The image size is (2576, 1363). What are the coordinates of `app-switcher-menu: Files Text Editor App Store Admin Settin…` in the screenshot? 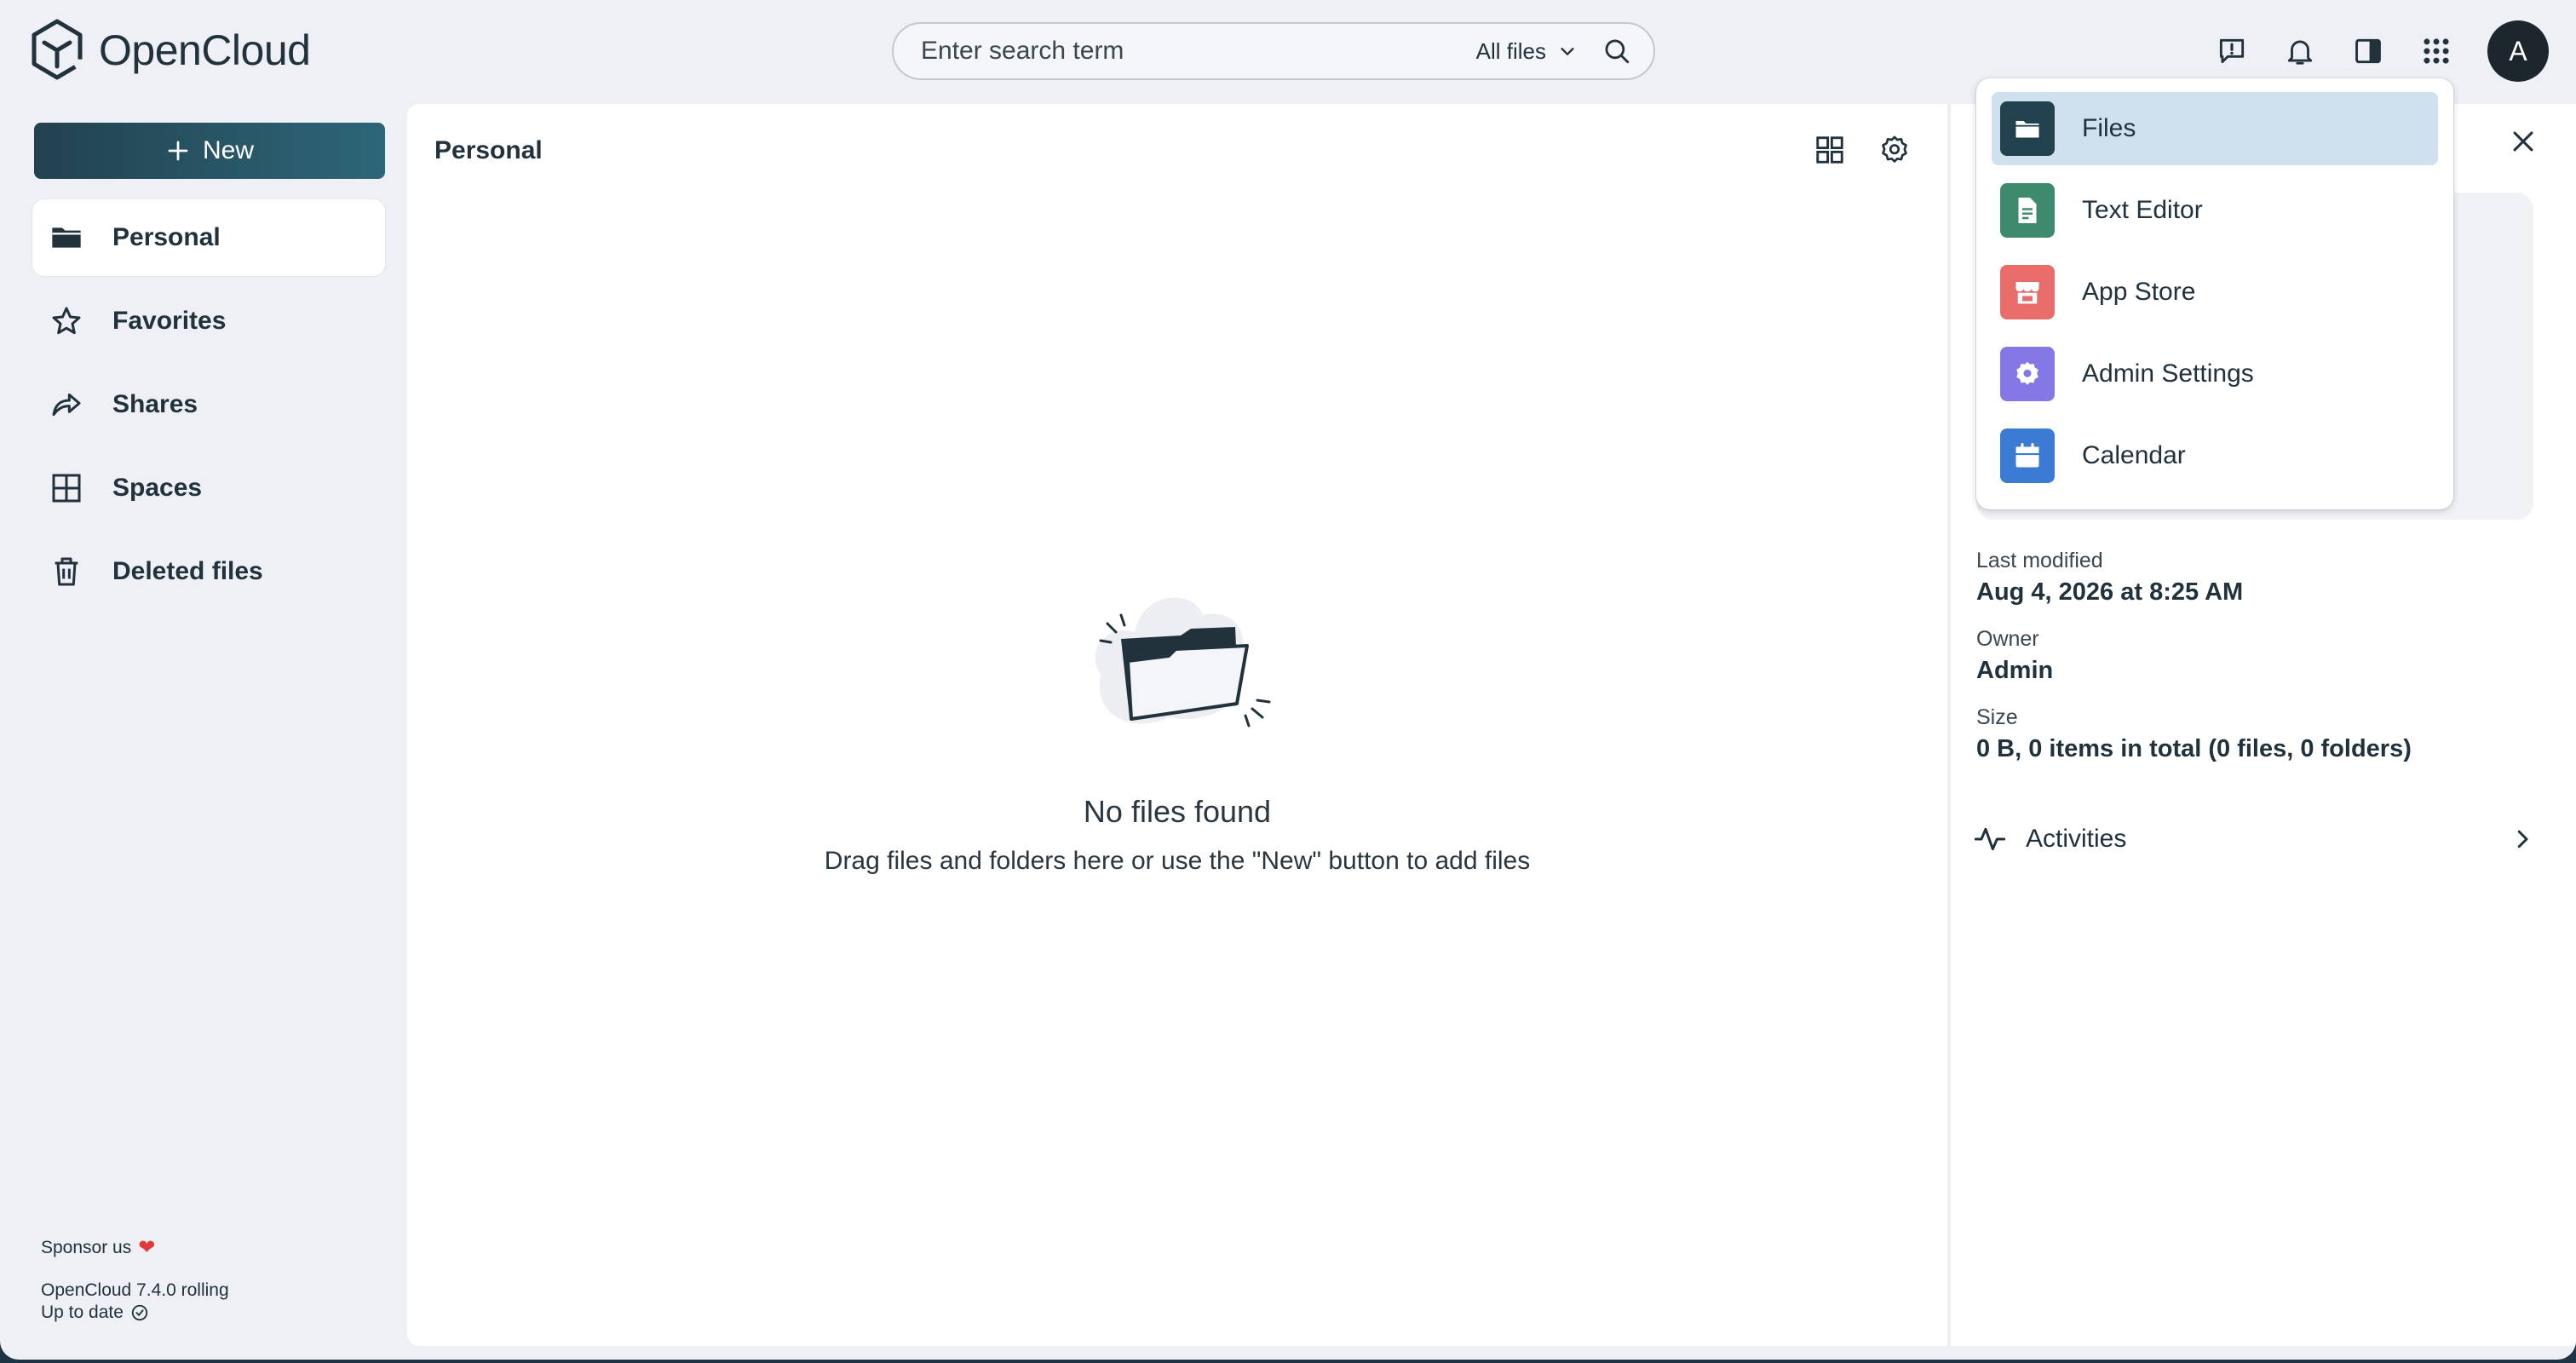 It's located at (2215, 294).